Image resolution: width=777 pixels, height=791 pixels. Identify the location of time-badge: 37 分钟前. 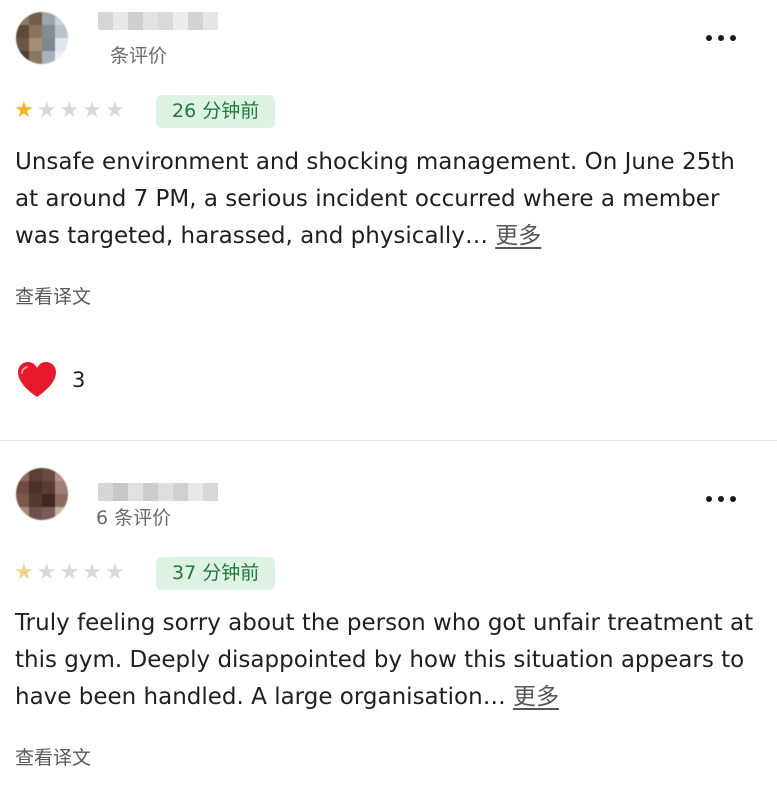
(216, 573).